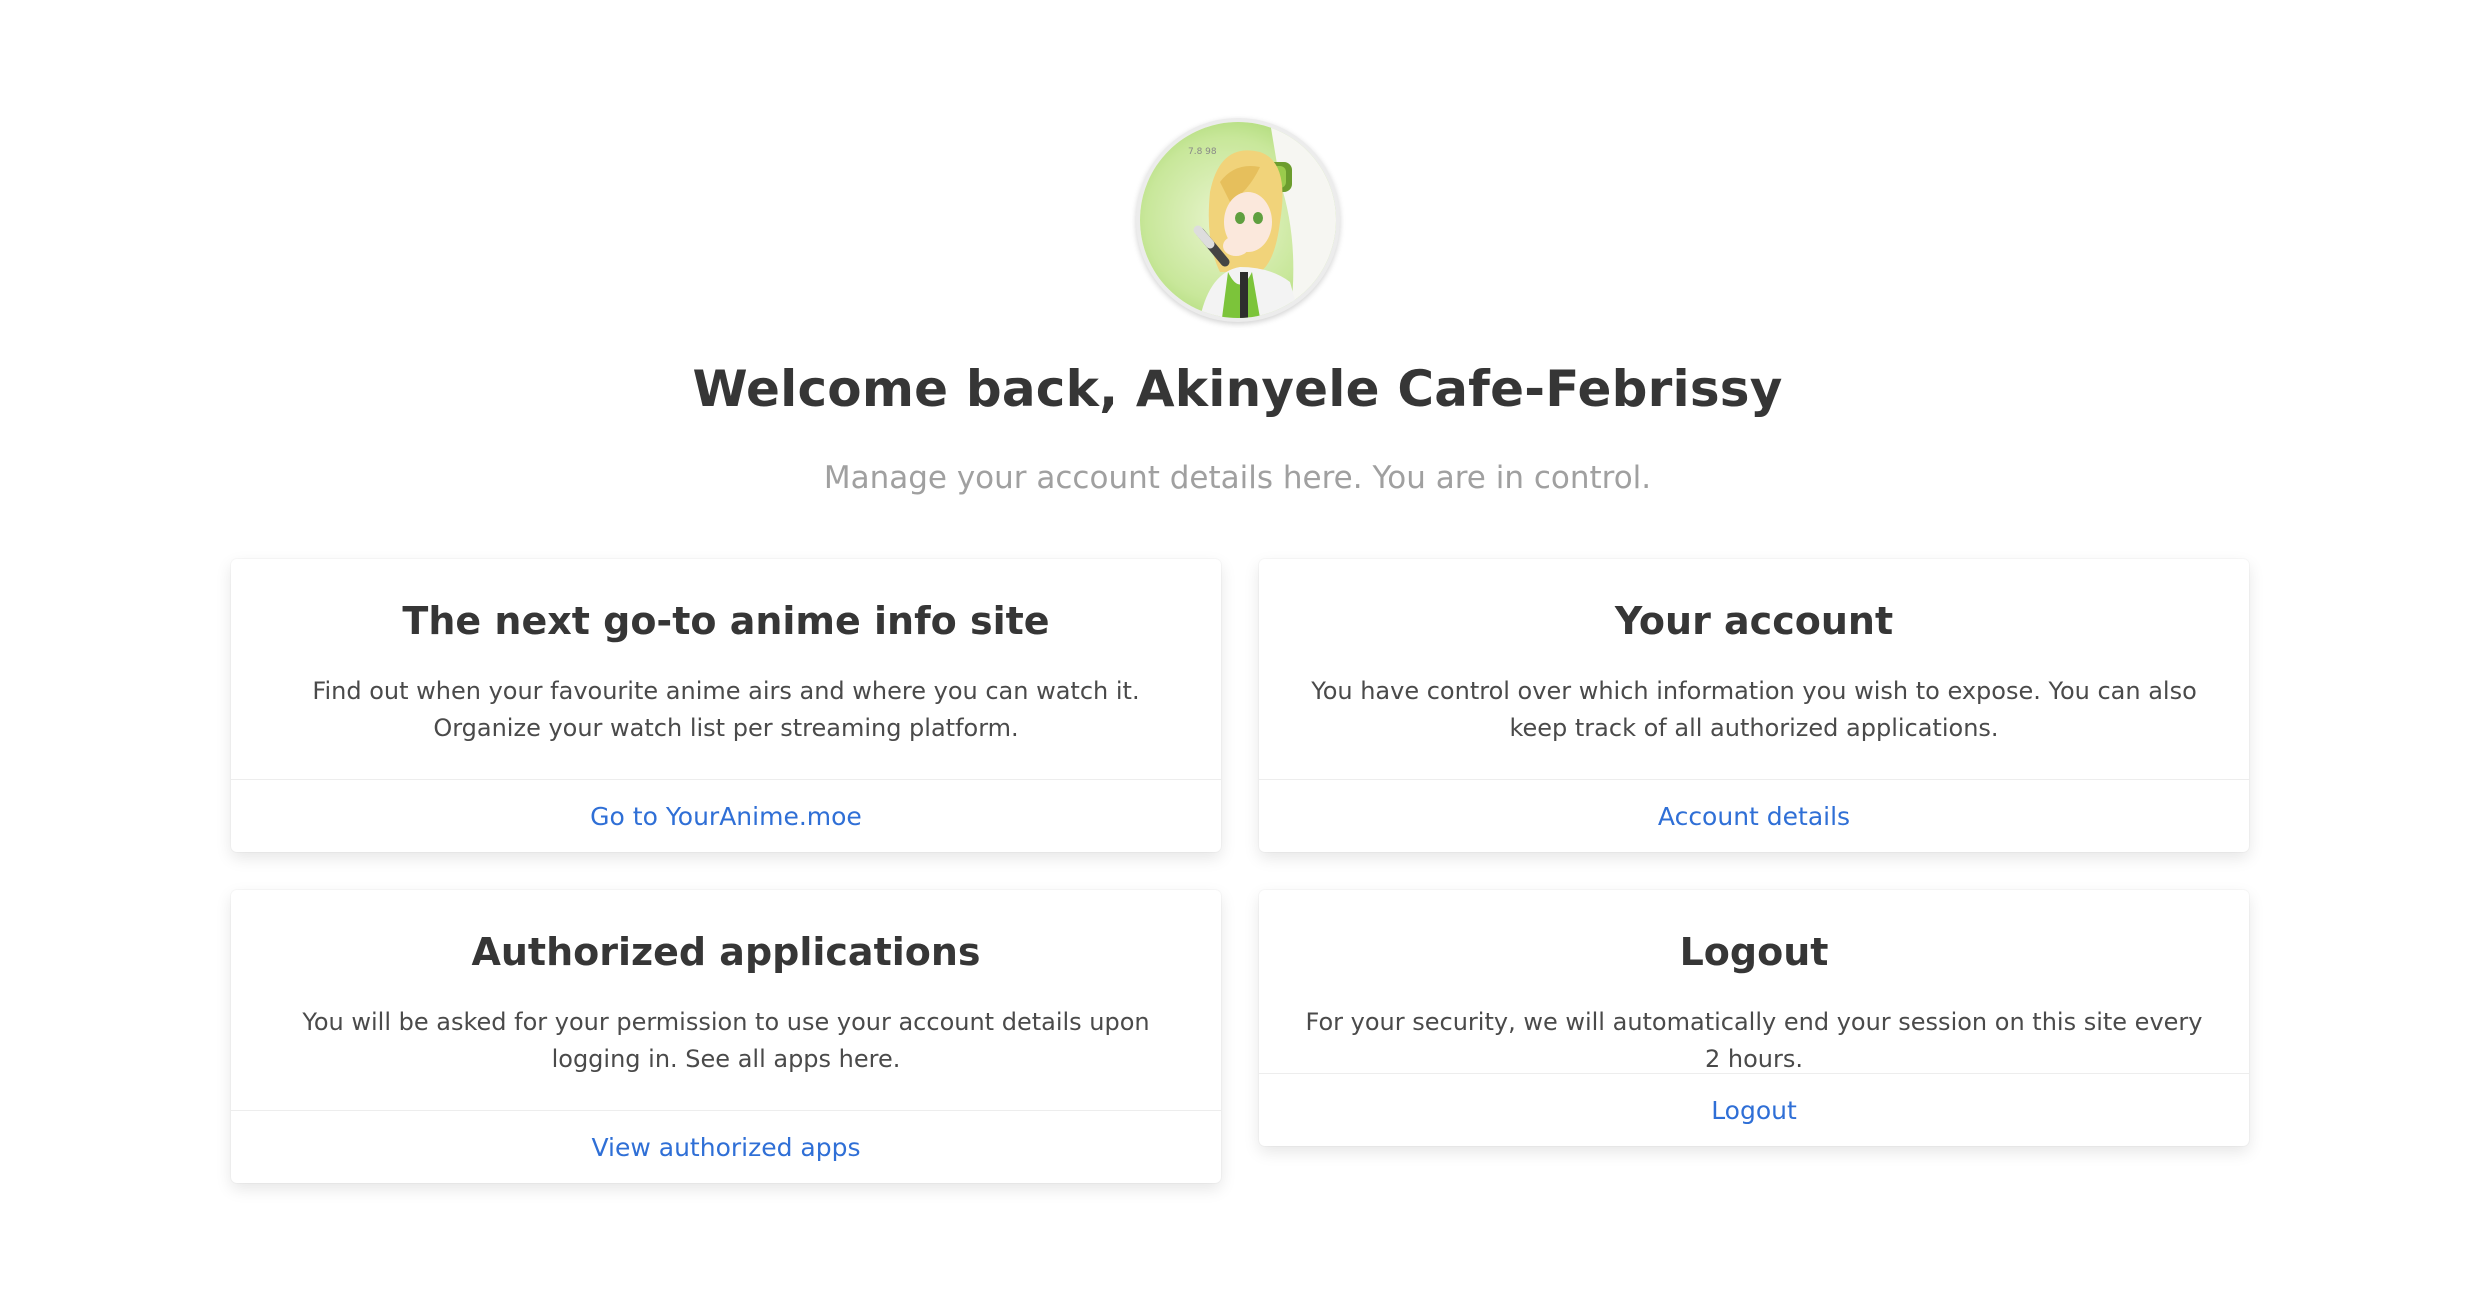 The image size is (2475, 1300). I want to click on avatar: 7.8 98, so click(1237, 220).